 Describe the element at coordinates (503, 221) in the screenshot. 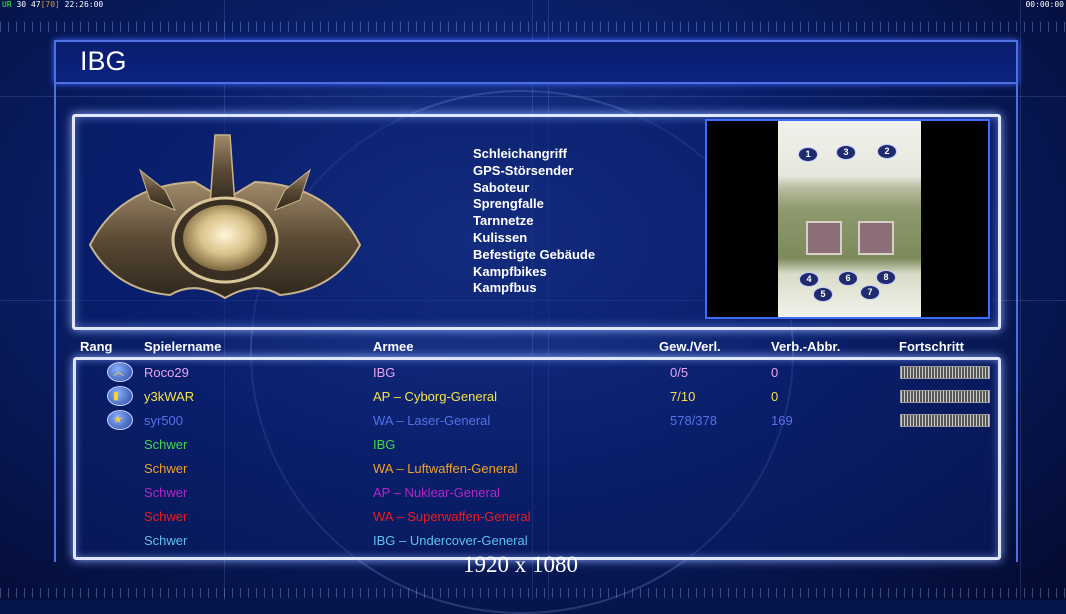

I see `ability-item: Tarnnetze` at that location.